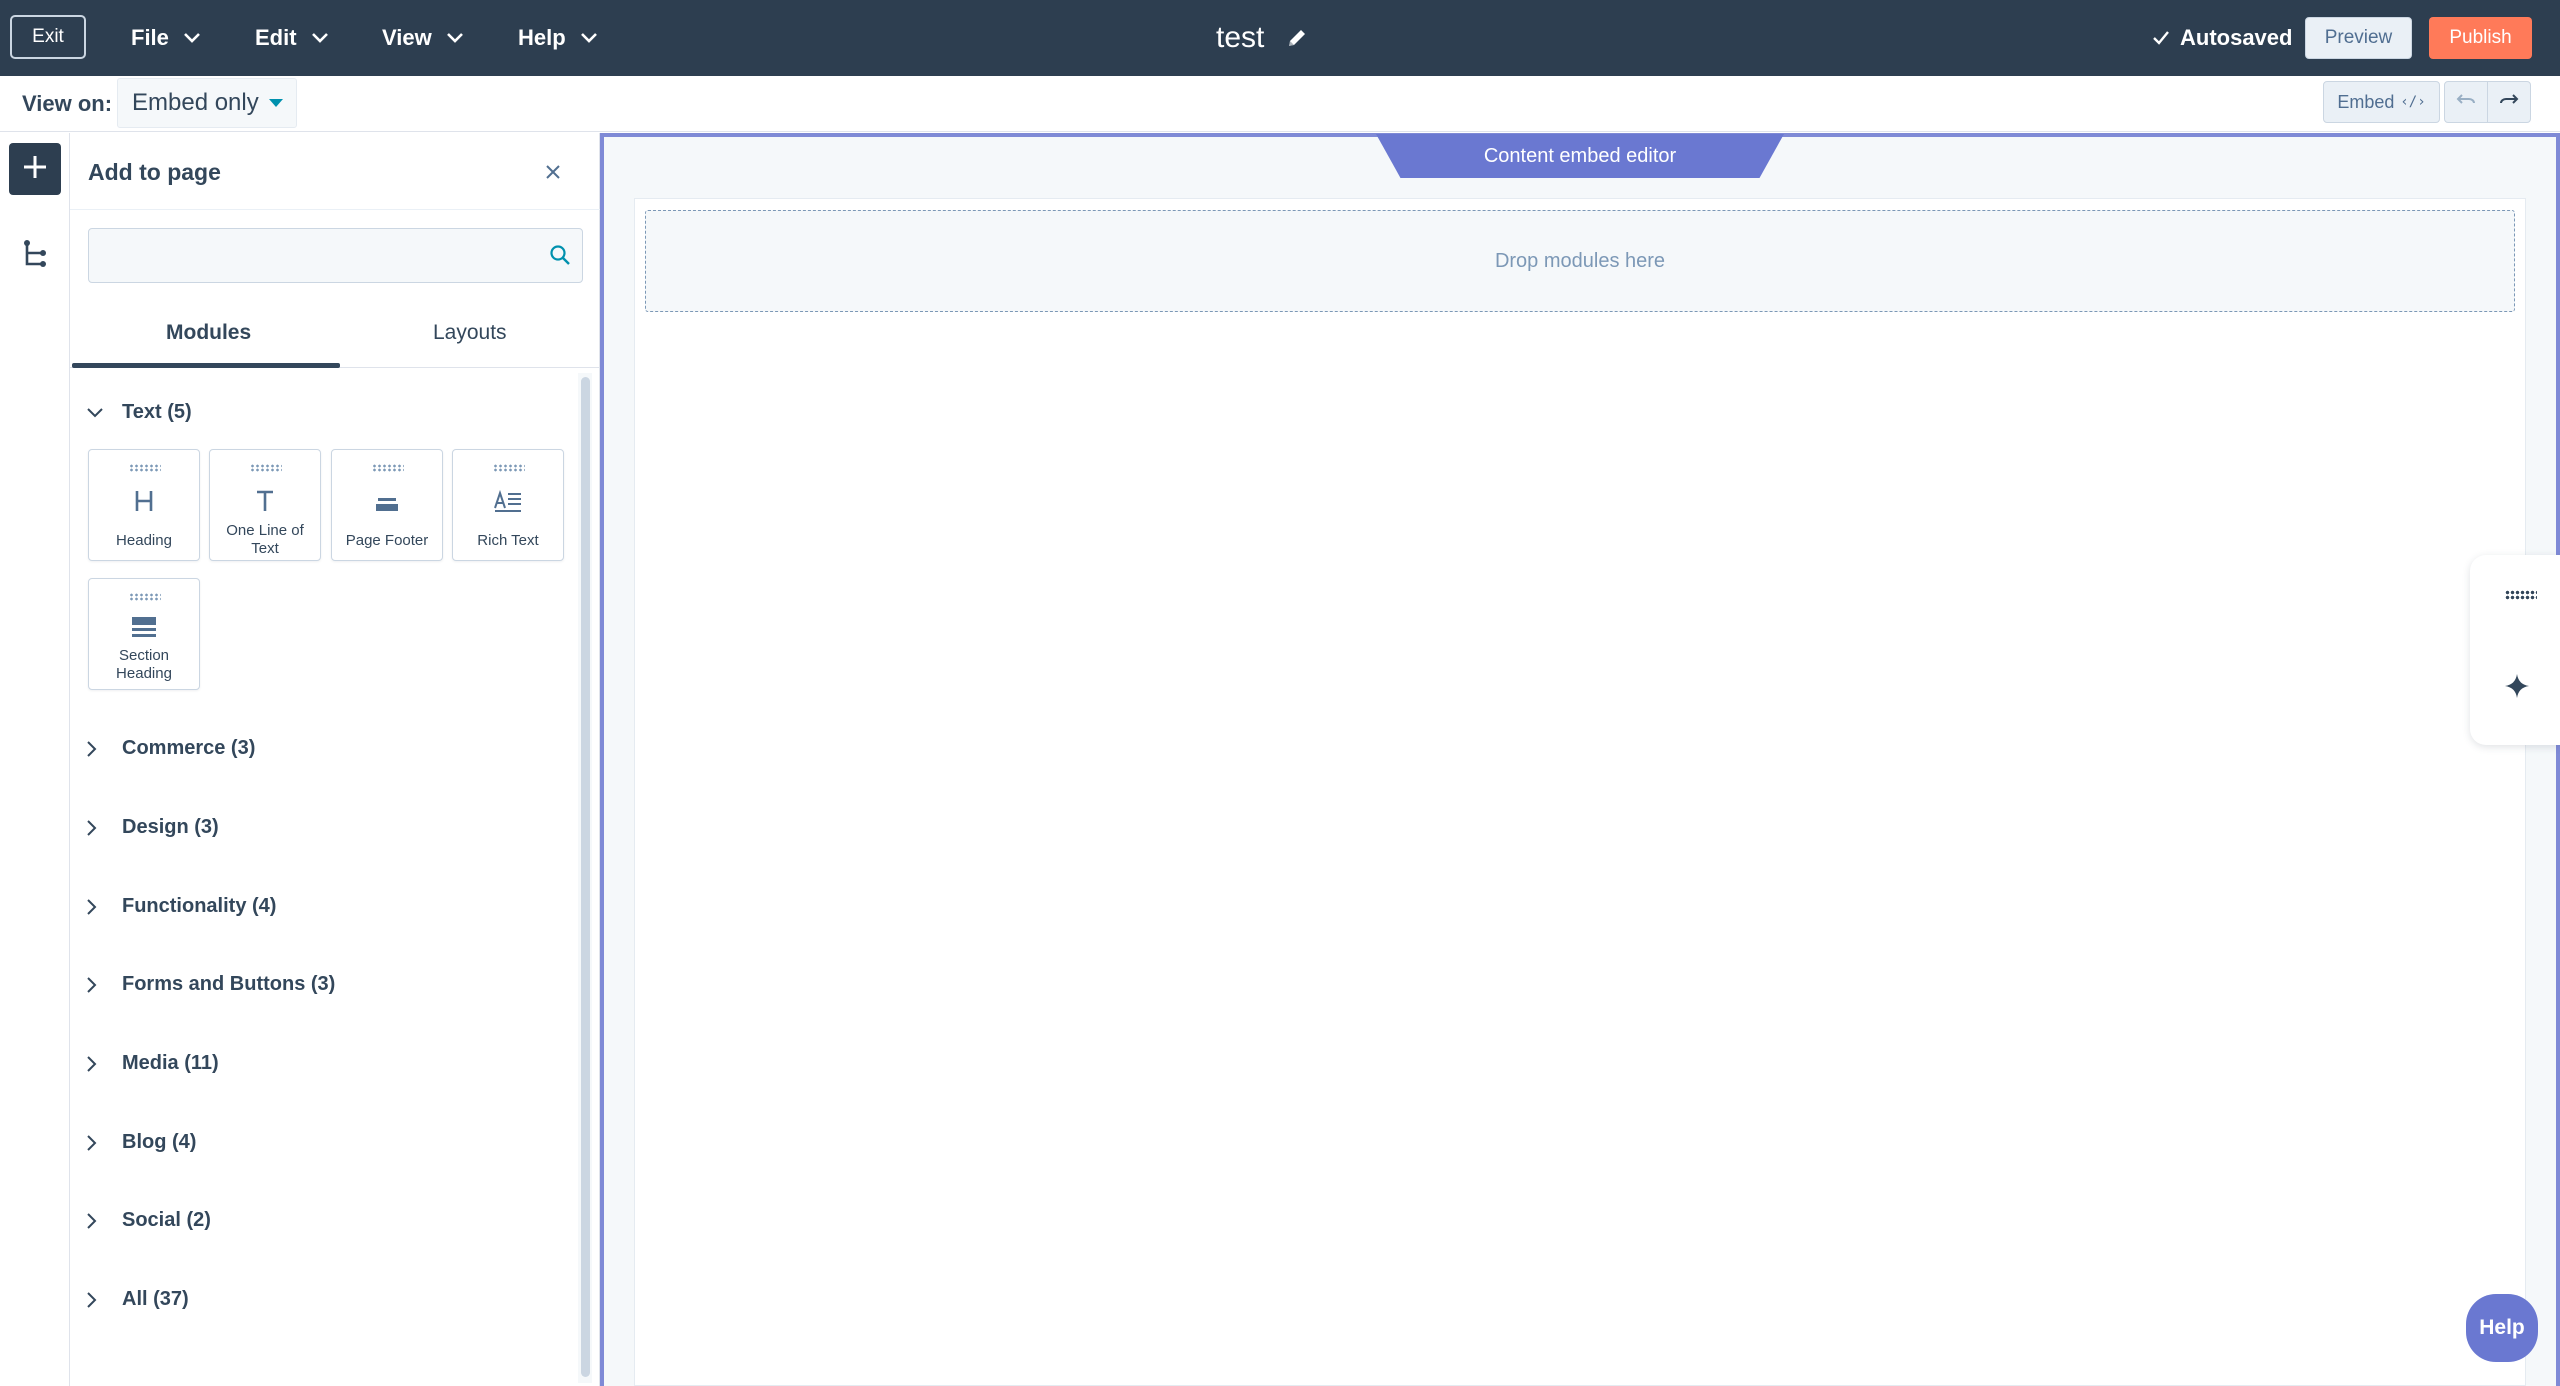  Describe the element at coordinates (423, 38) in the screenshot. I see `menu-view: View` at that location.